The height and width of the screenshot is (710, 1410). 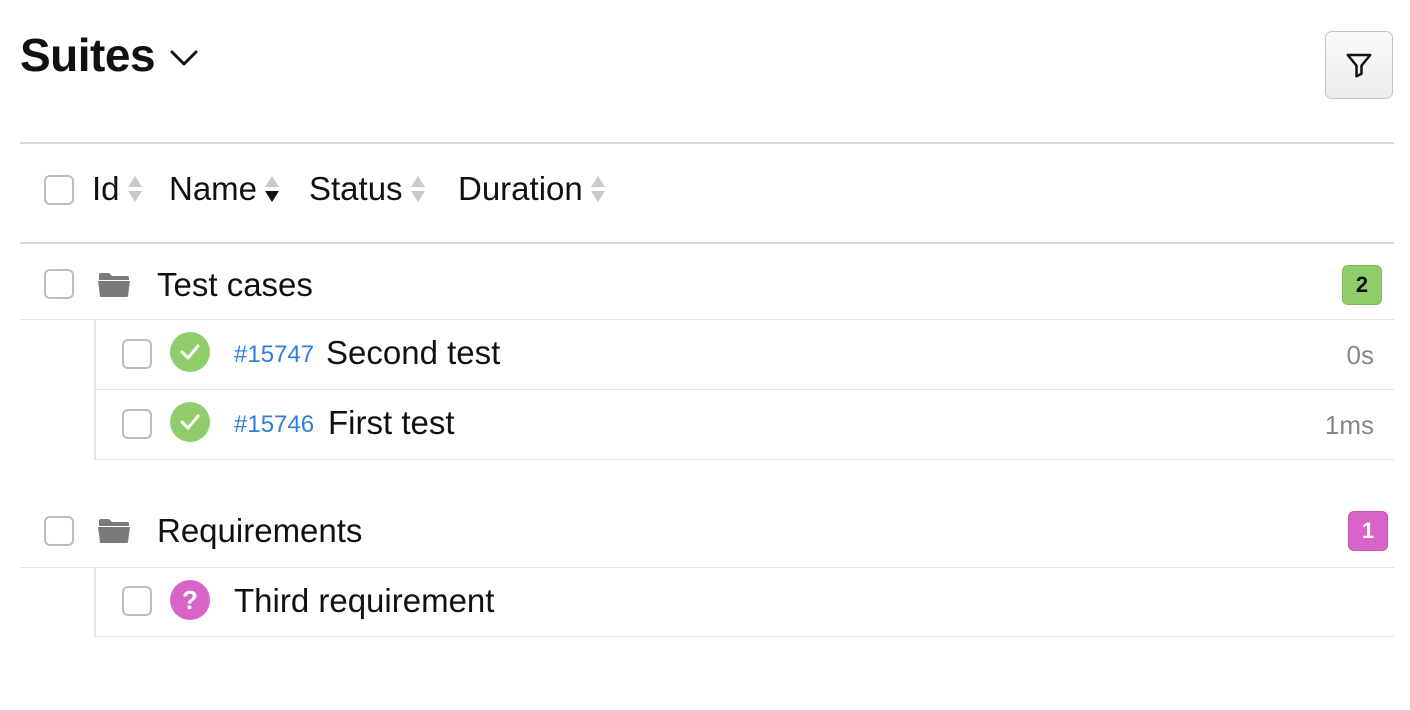 What do you see at coordinates (274, 425) in the screenshot?
I see `test-id-link: #15746` at bounding box center [274, 425].